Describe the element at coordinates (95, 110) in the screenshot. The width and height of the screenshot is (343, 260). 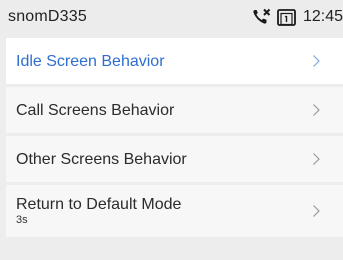
I see `menu-item-label: Call Screens Behavior` at that location.